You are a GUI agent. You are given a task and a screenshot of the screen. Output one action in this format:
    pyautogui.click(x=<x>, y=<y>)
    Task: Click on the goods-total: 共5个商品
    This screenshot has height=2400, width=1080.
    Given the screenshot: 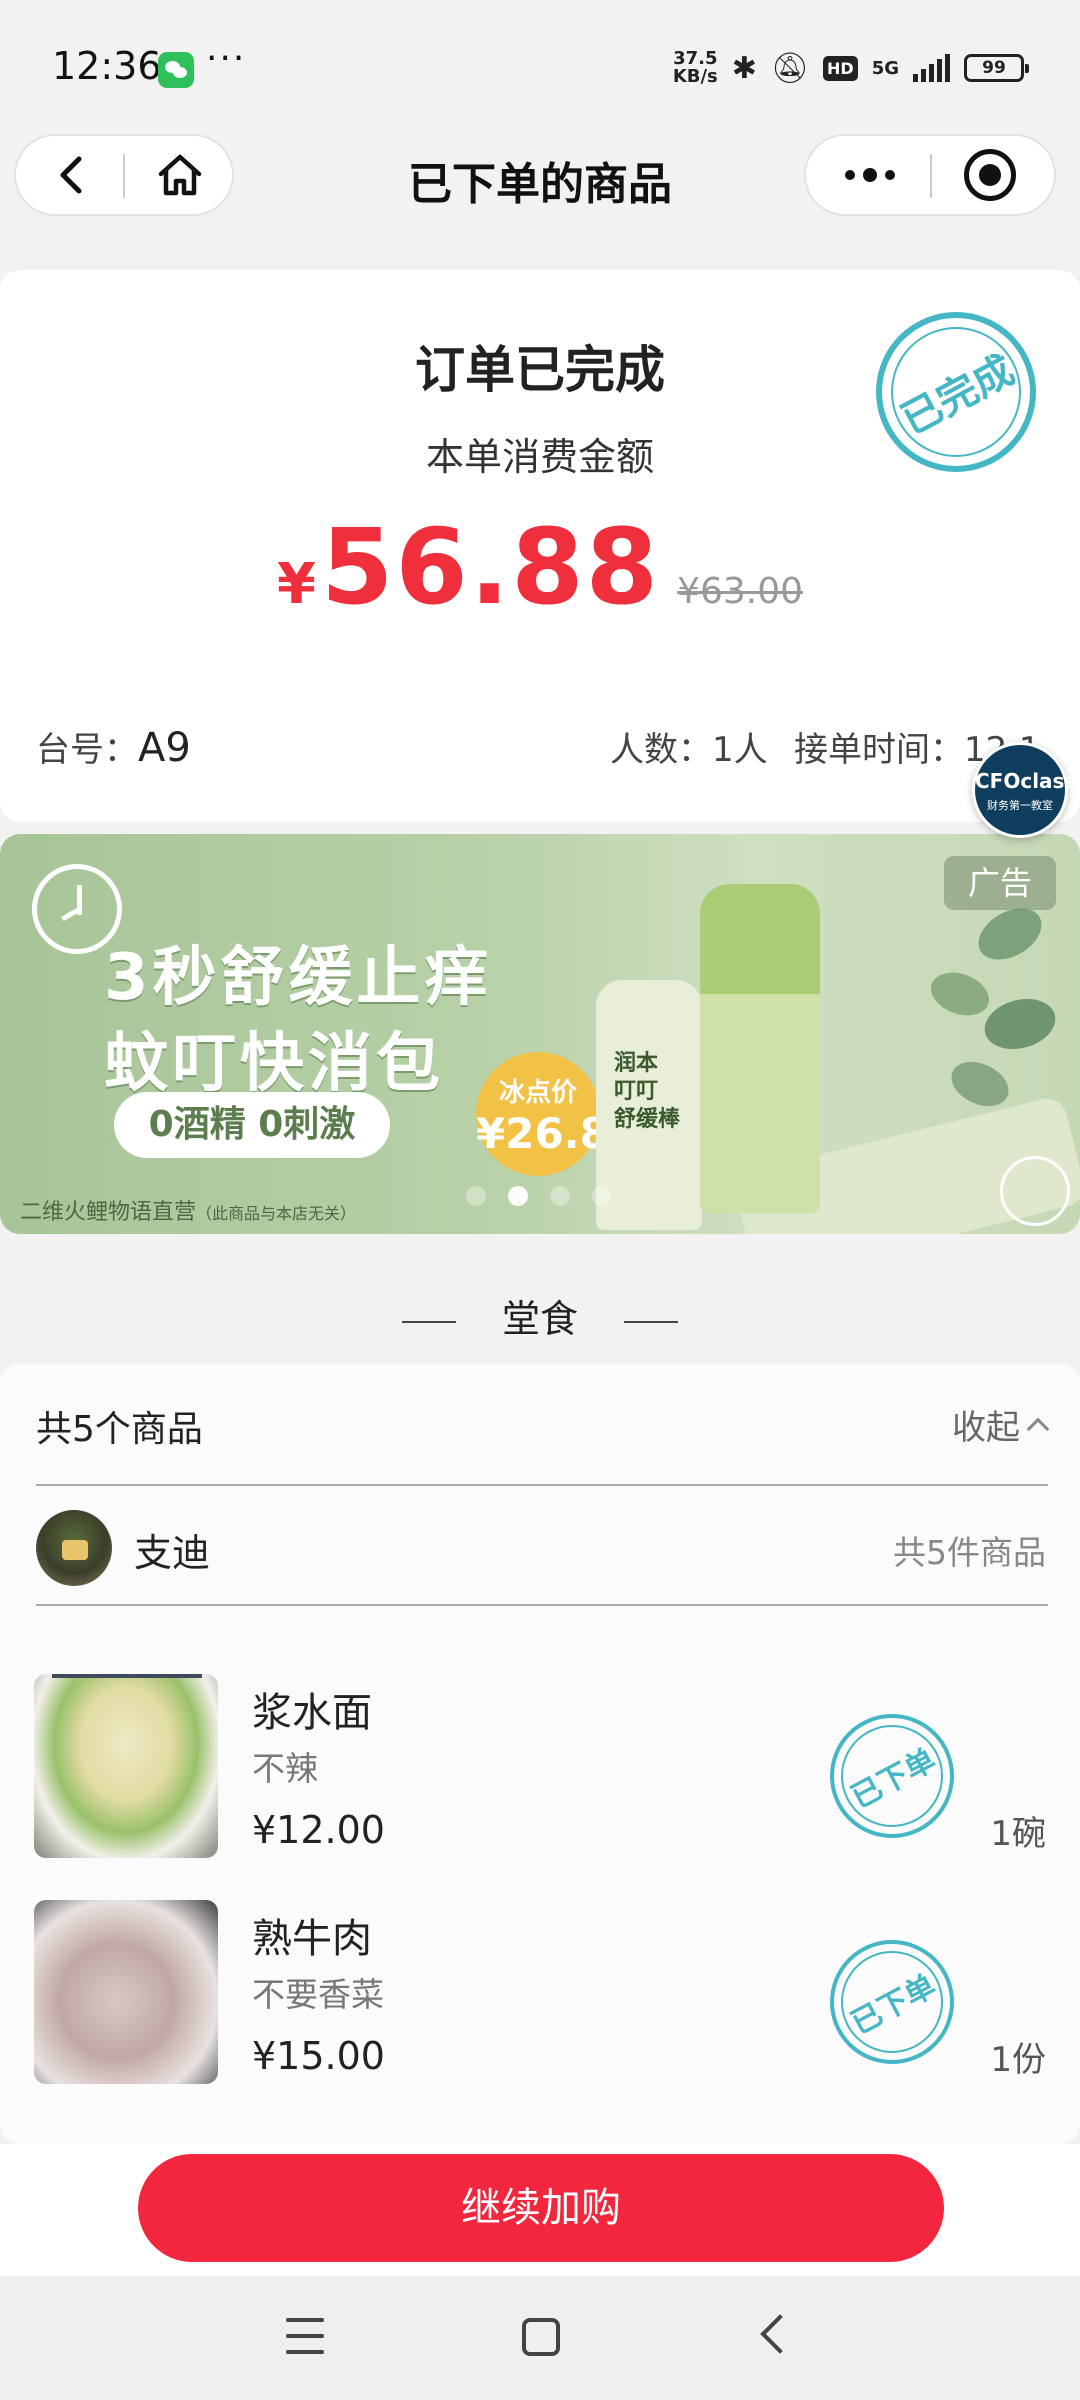 What is the action you would take?
    pyautogui.click(x=119, y=1429)
    